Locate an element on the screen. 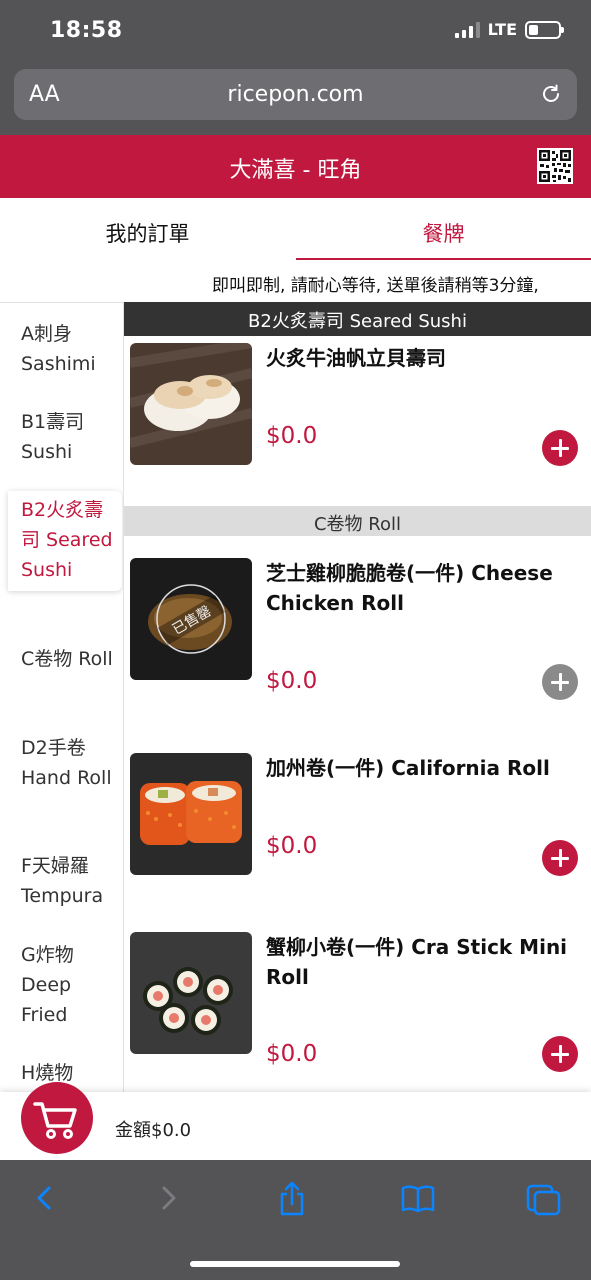 This screenshot has height=1280, width=591. item-price-cheese-chicken-roll: $0.0 is located at coordinates (292, 681).